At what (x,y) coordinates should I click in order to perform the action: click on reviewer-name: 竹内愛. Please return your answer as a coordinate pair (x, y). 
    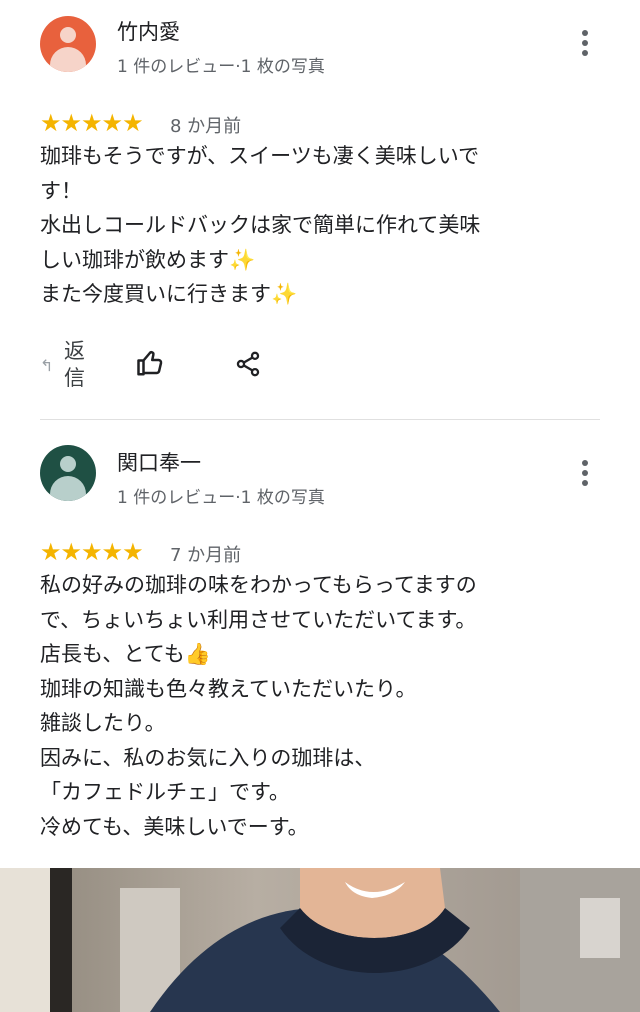
    Looking at the image, I should click on (148, 31).